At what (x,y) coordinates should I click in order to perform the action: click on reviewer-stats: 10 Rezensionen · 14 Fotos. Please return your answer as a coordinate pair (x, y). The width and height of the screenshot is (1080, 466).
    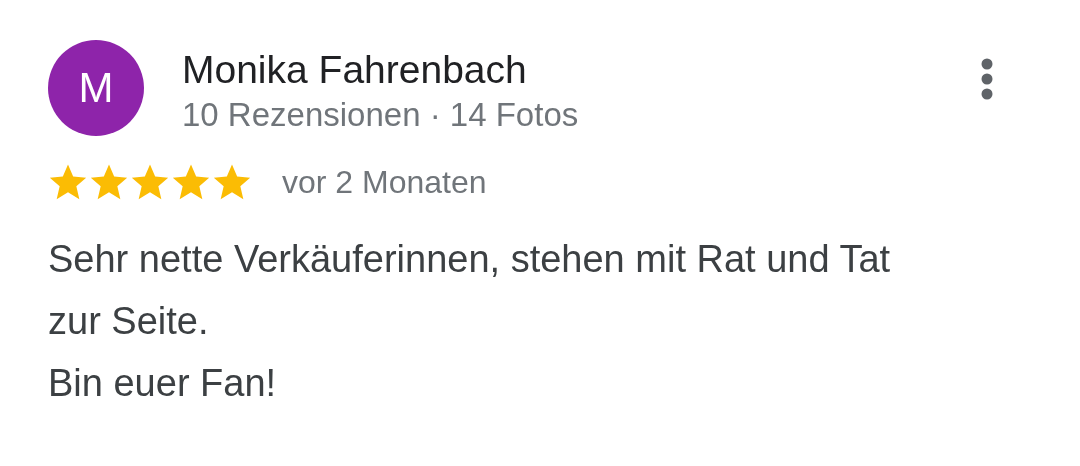
    Looking at the image, I should click on (381, 115).